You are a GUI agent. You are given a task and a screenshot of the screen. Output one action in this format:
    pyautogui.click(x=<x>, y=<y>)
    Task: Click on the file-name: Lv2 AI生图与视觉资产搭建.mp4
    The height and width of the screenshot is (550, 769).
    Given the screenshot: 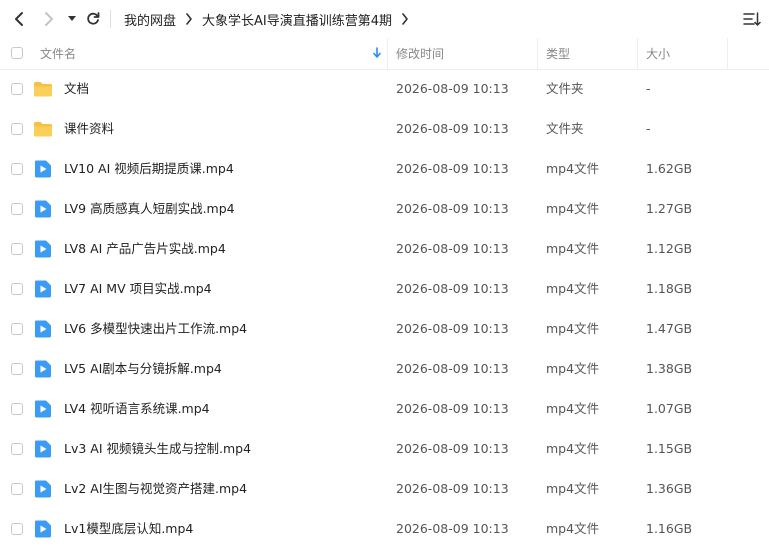 What is the action you would take?
    pyautogui.click(x=155, y=489)
    